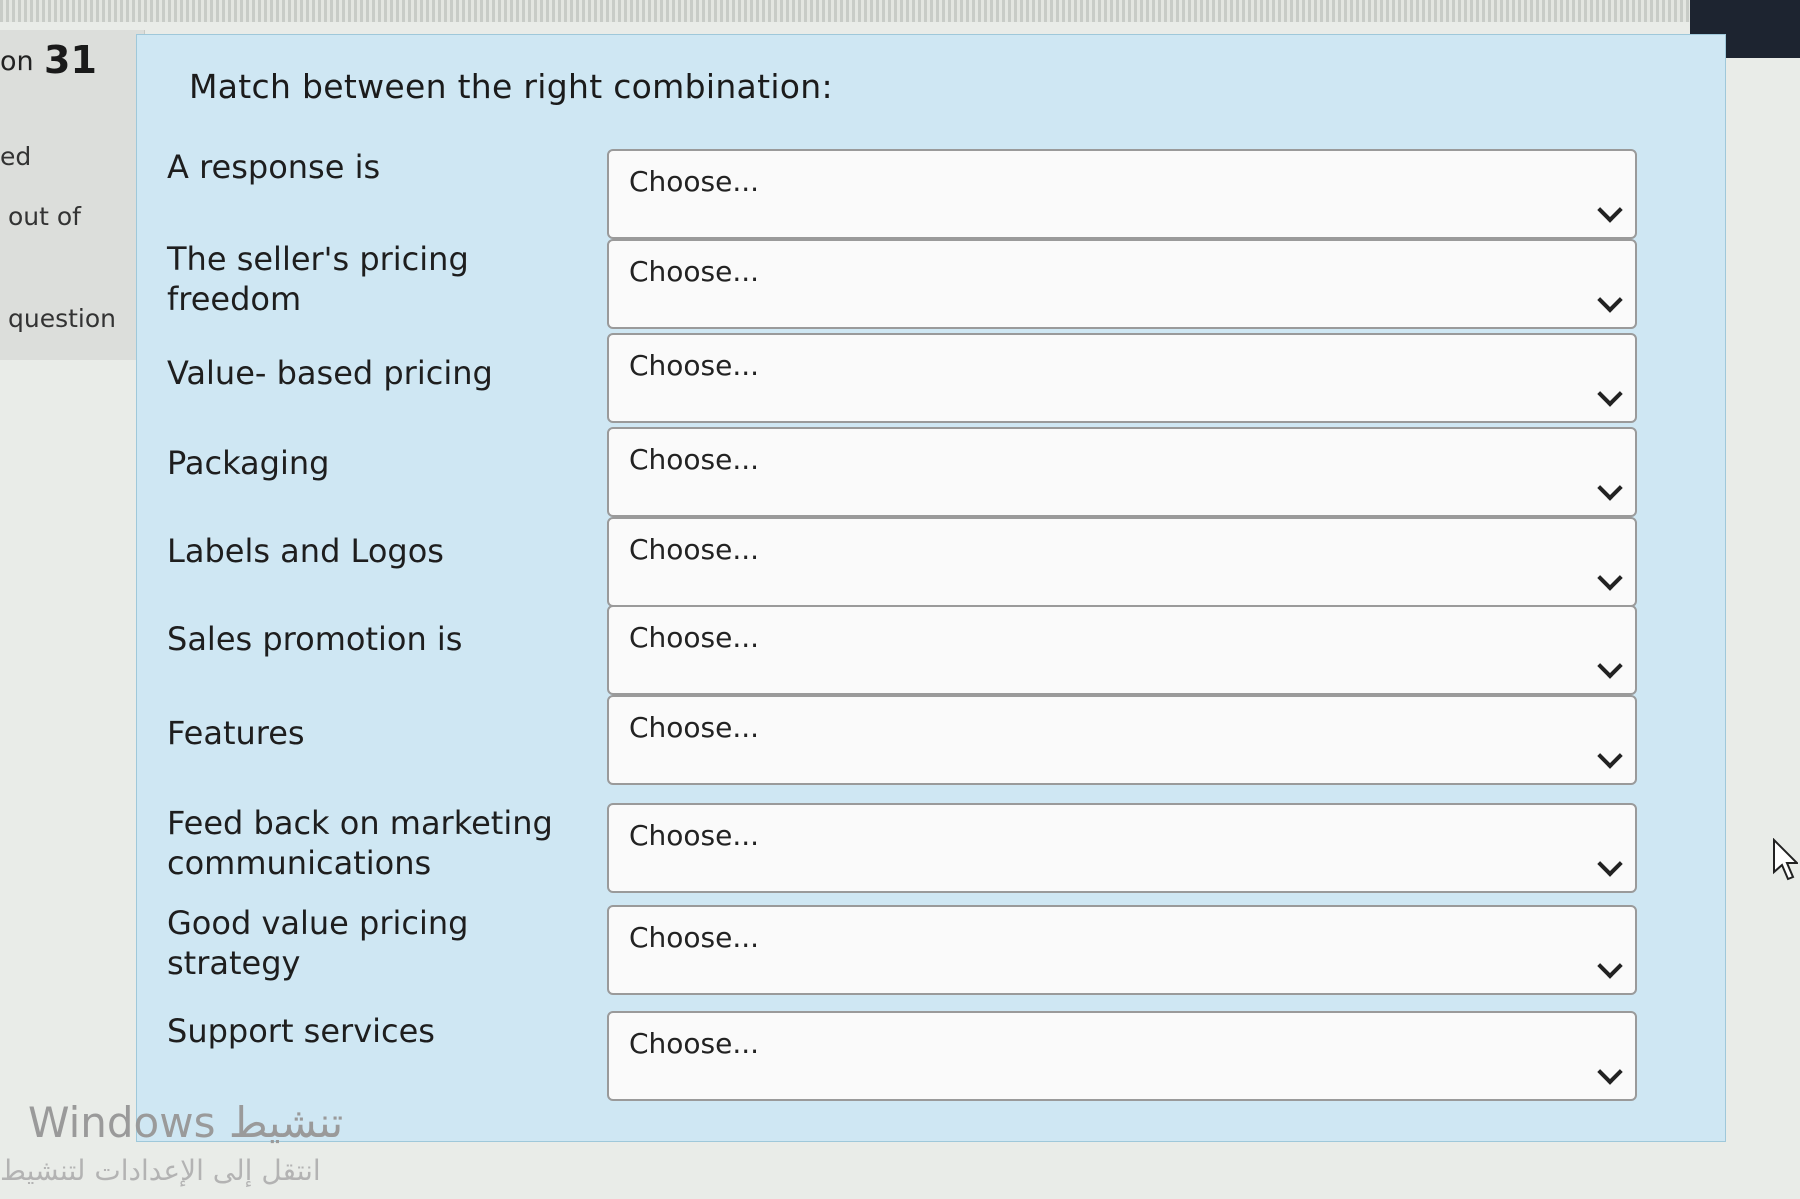 This screenshot has height=1199, width=1800. I want to click on question-info-panel: on 31 ed out of question, so click(72, 195).